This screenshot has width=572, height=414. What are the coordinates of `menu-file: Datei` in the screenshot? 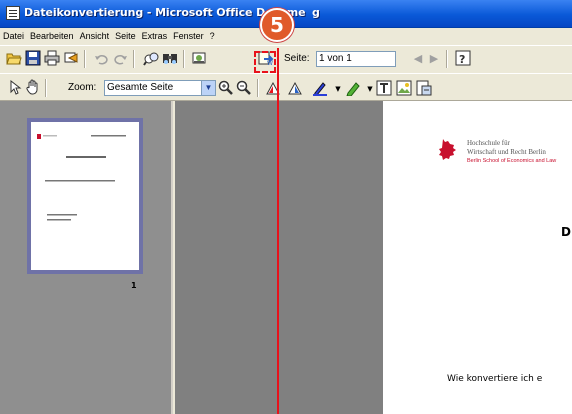 It's located at (13, 34).